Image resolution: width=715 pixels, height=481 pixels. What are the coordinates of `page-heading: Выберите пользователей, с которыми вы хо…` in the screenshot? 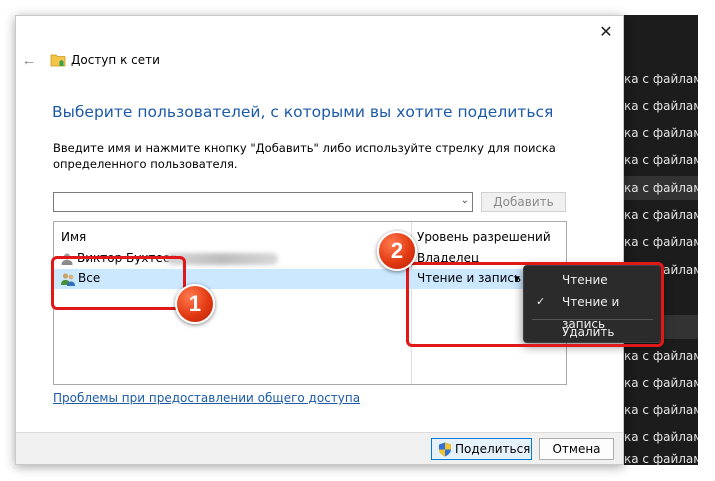 It's located at (303, 112).